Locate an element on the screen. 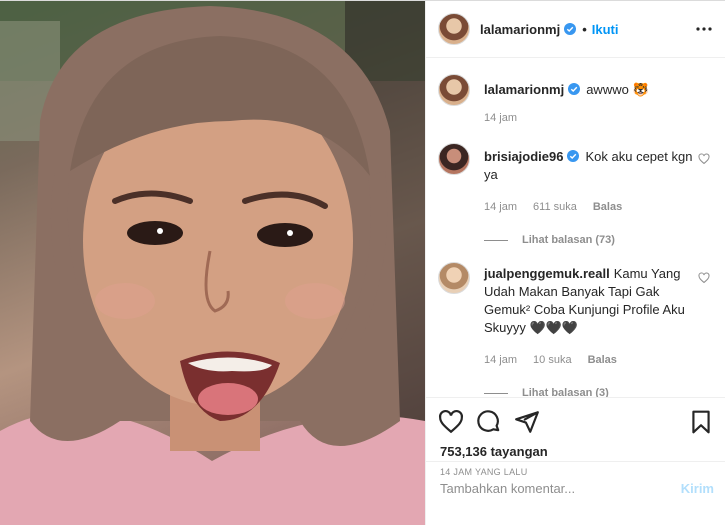 This screenshot has width=725, height=525. view-replies-label: Lihat balasan (73) is located at coordinates (568, 240).